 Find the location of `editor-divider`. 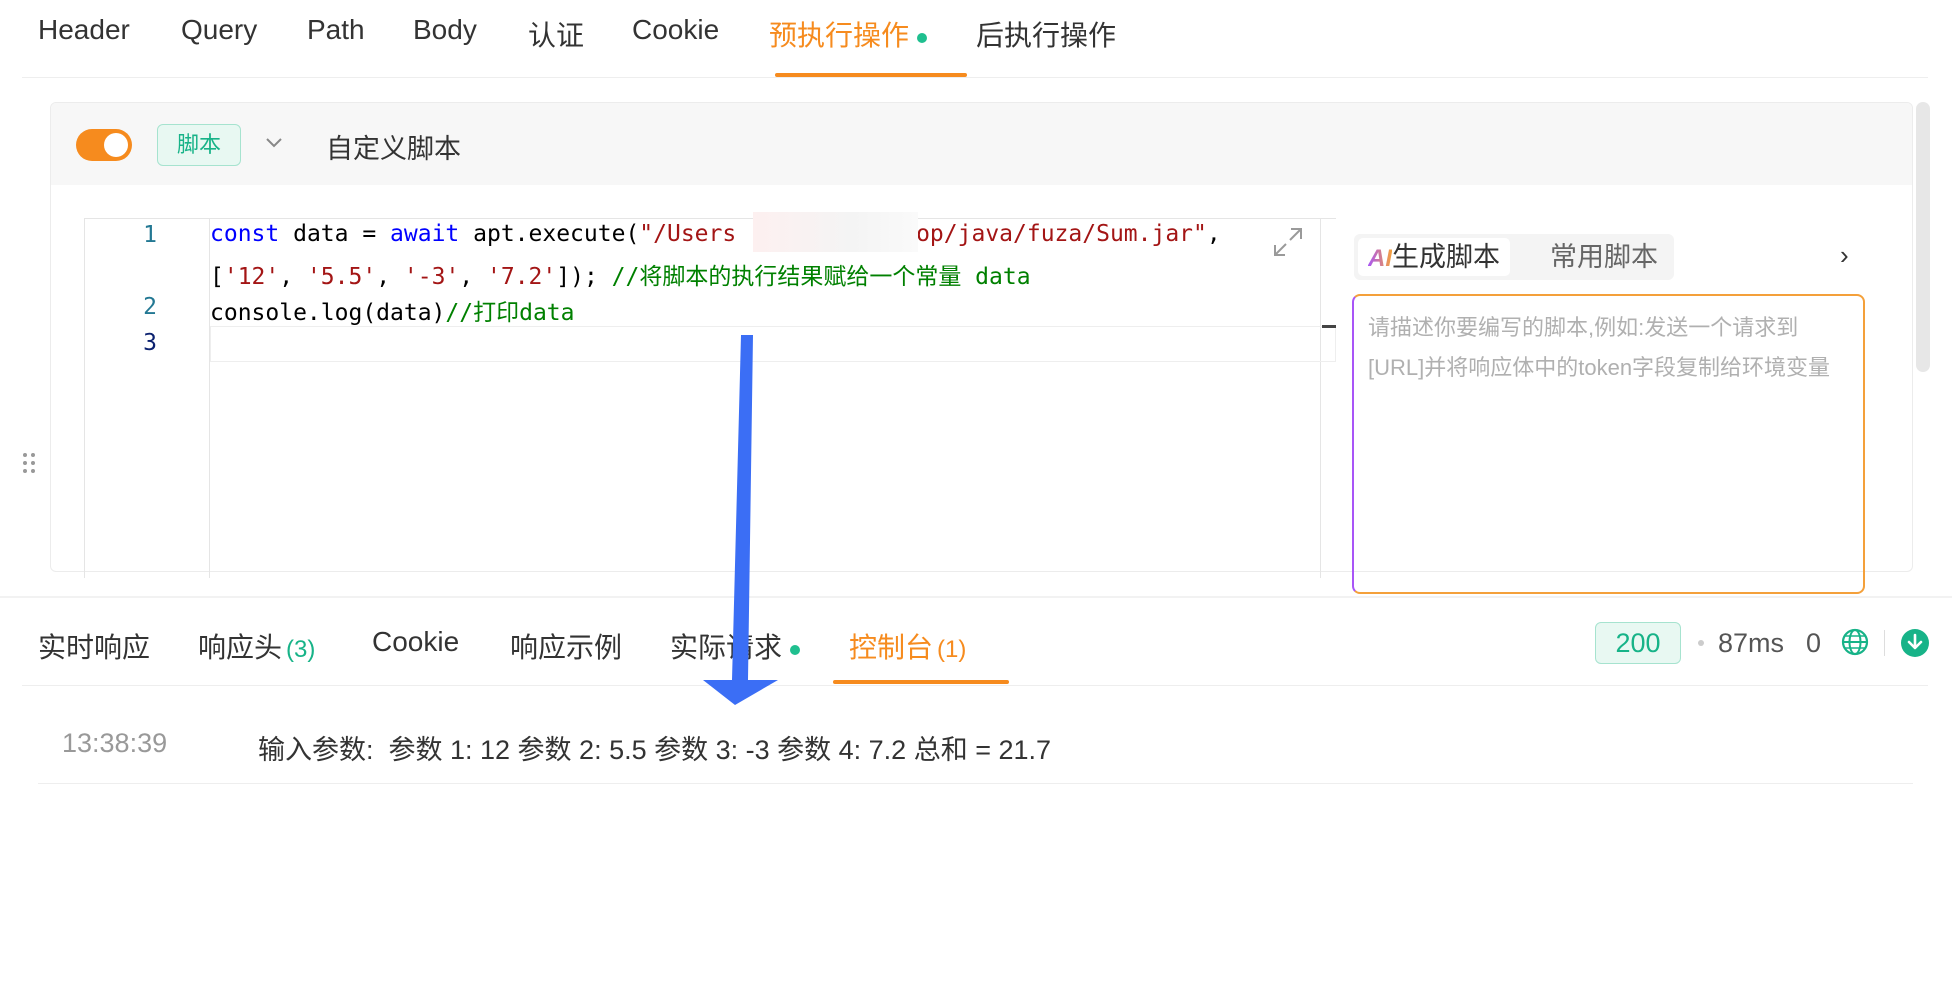

editor-divider is located at coordinates (1320, 398).